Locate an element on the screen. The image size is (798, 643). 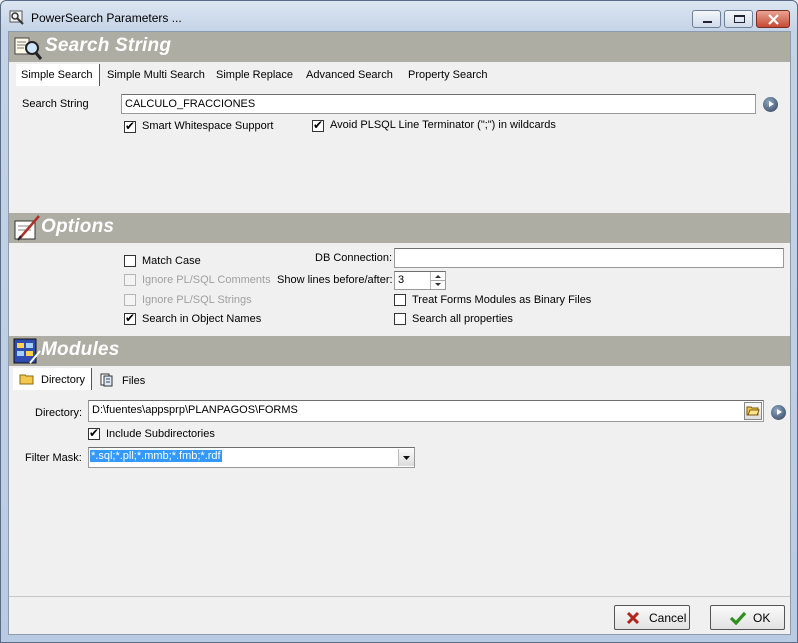
tab-simple-replace: Simple Replace is located at coordinates (254, 75).